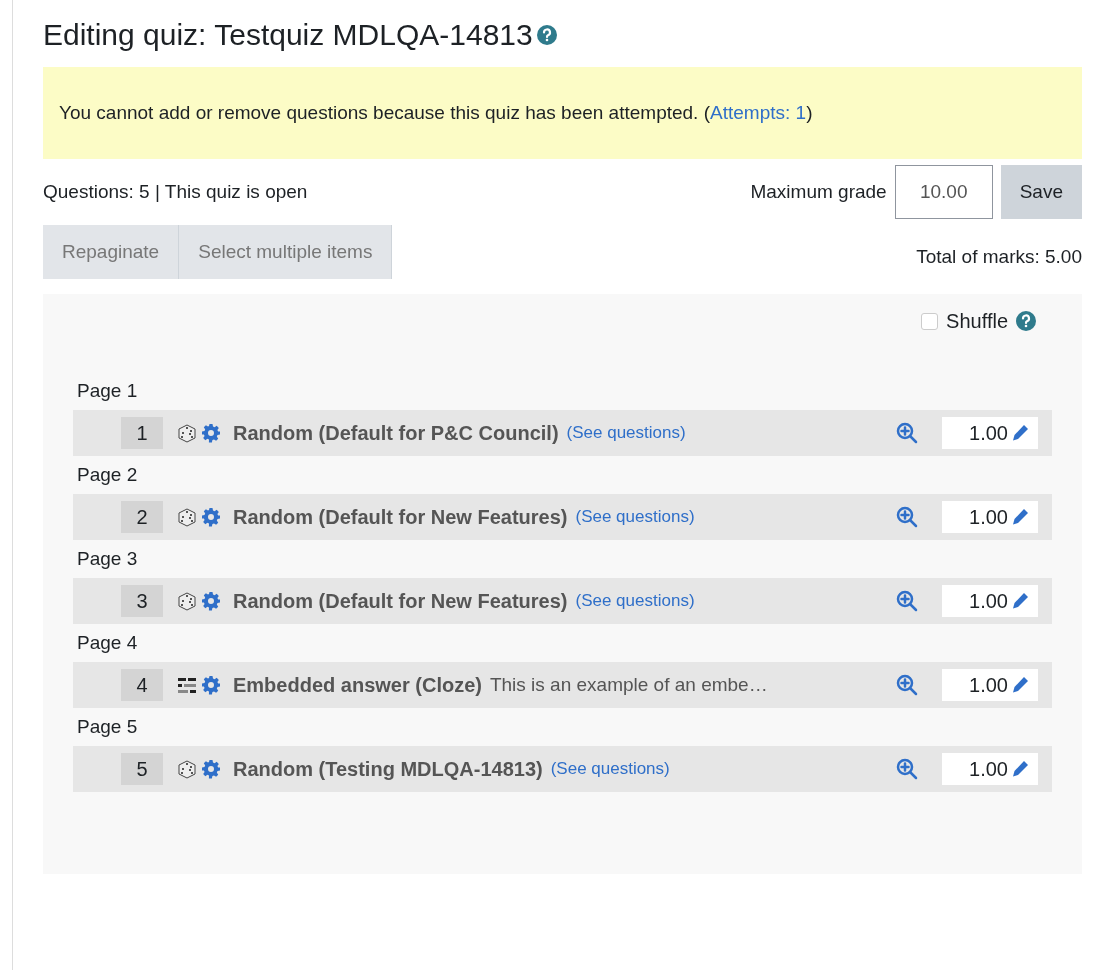  Describe the element at coordinates (1041, 192) in the screenshot. I see `save-button: Save` at that location.